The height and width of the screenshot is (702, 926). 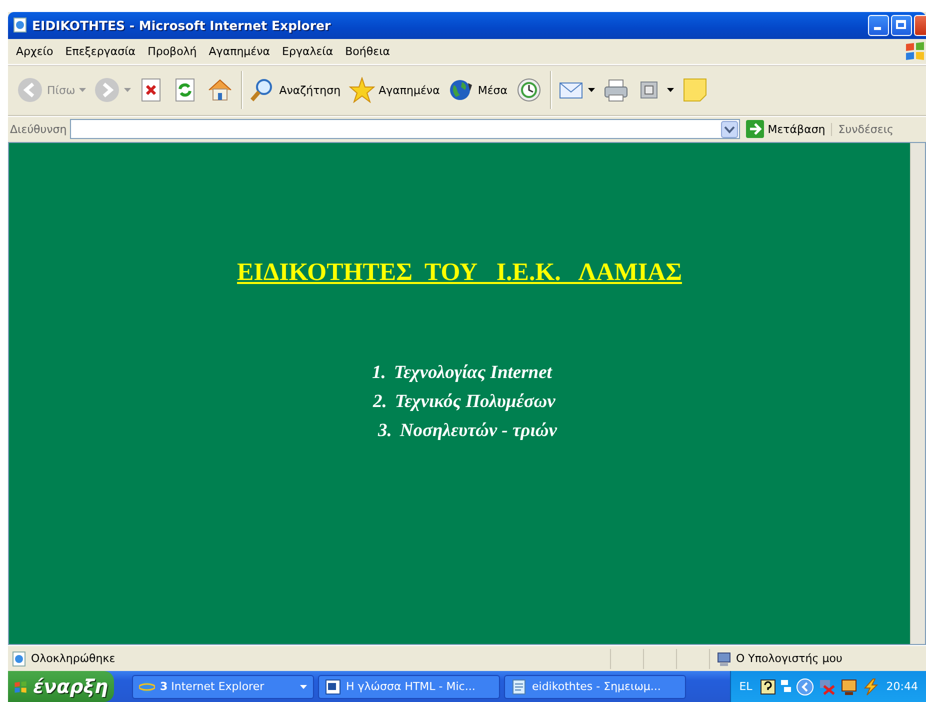 What do you see at coordinates (789, 659) in the screenshot?
I see `zone-text: Ο Υπολογιστής μου` at bounding box center [789, 659].